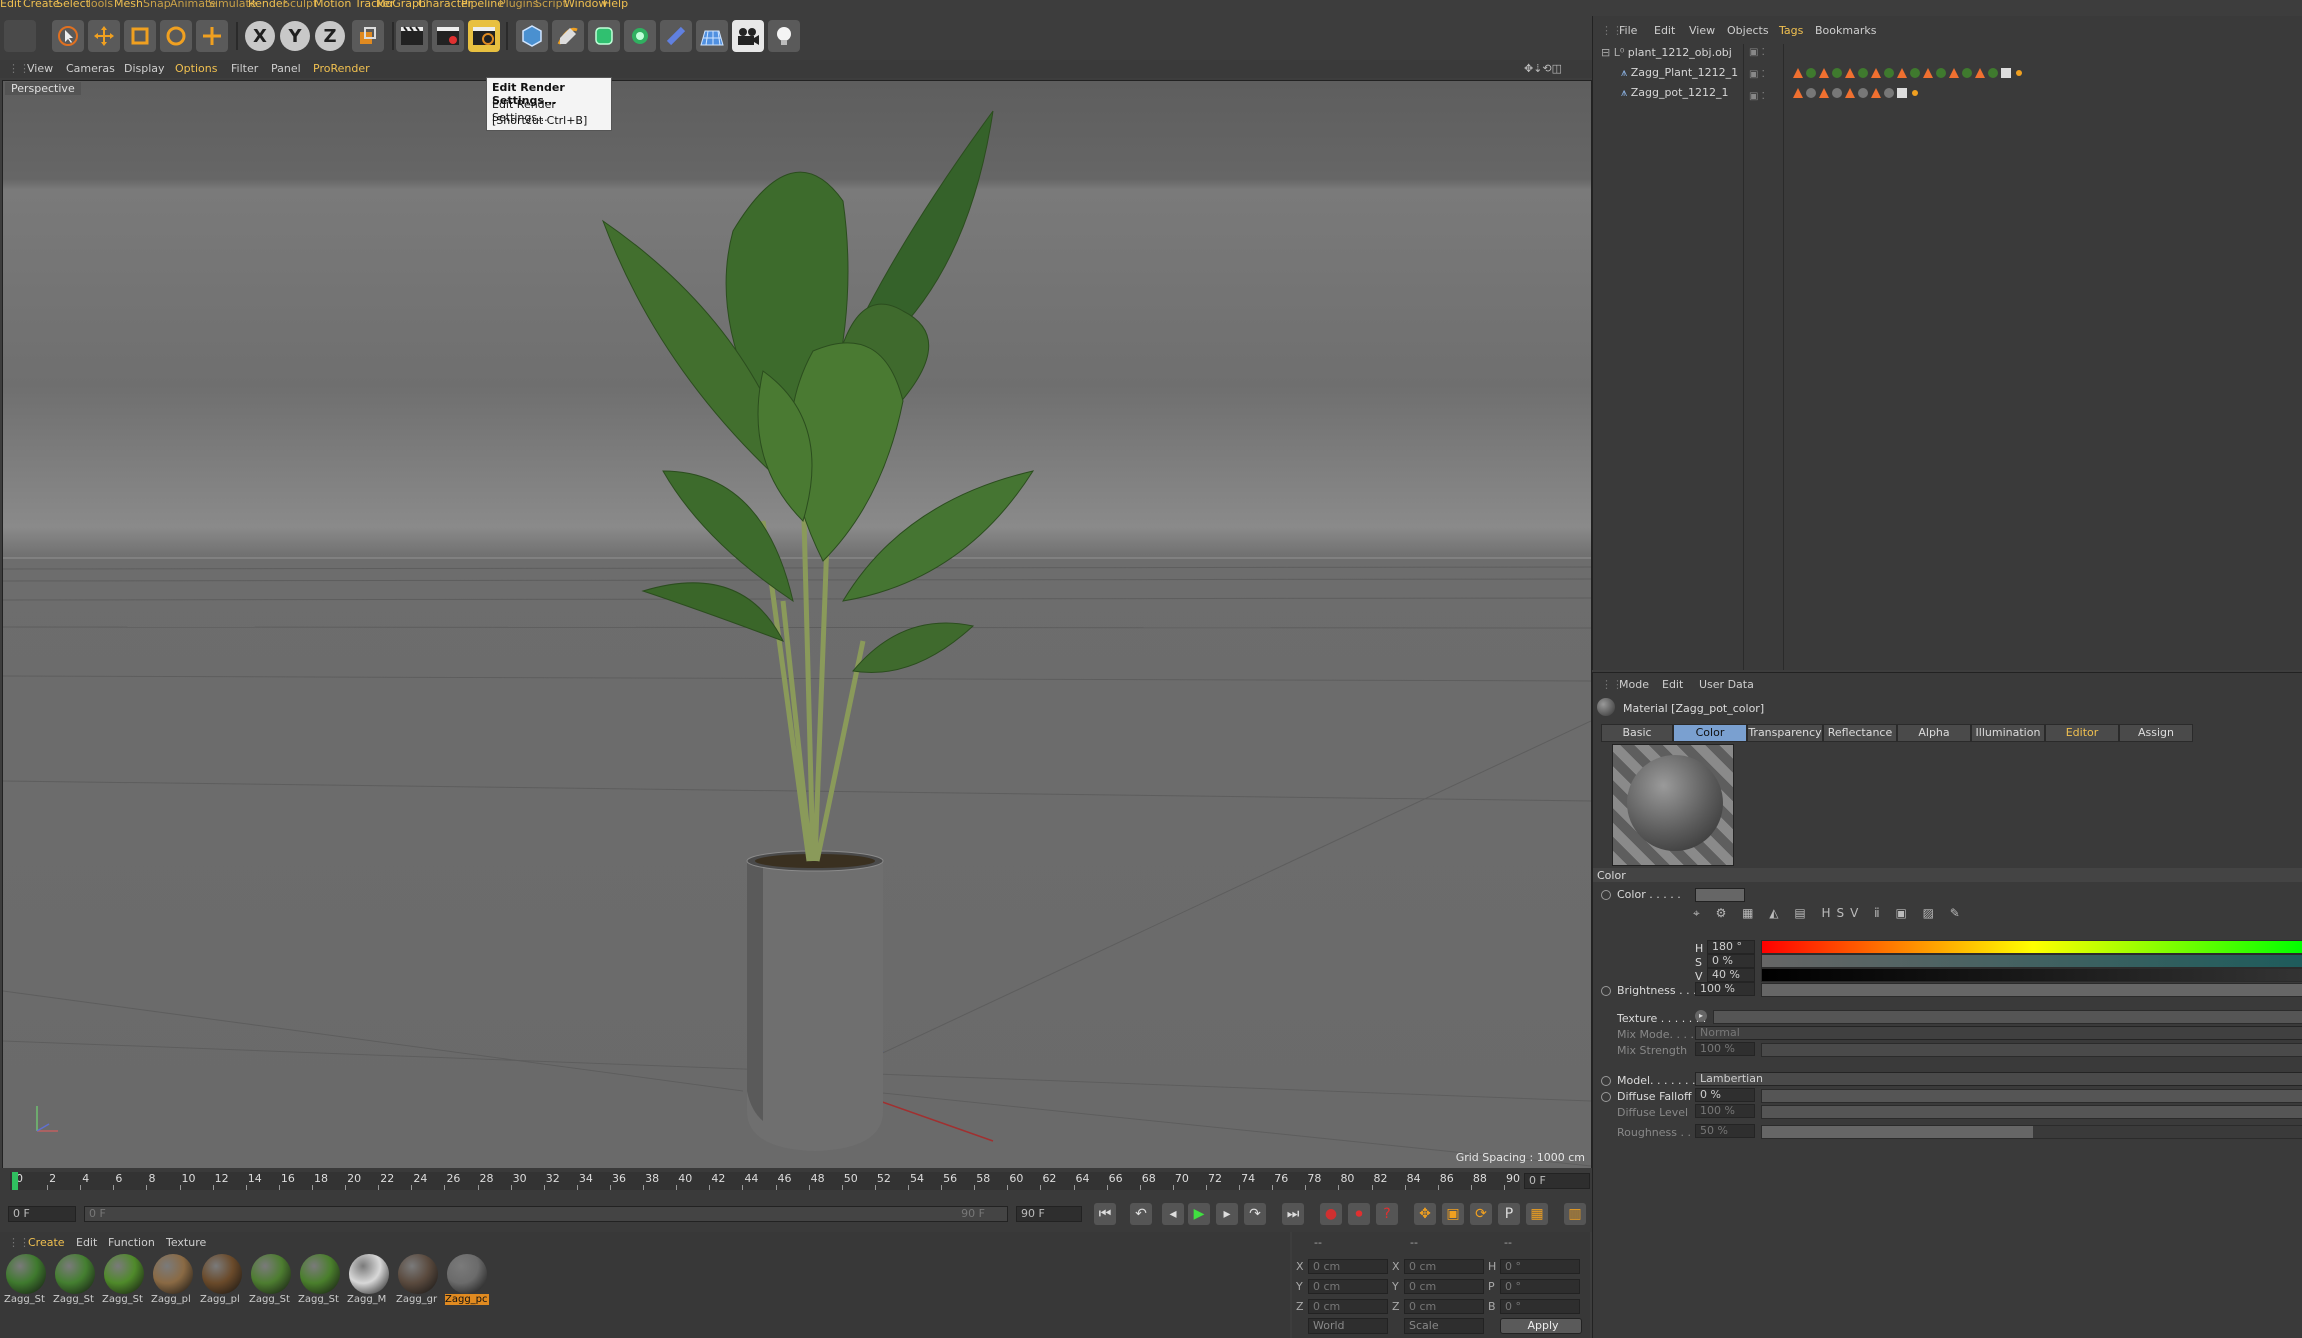 Image resolution: width=2302 pixels, height=1338 pixels. What do you see at coordinates (1710, 733) in the screenshot?
I see `tab-color: Color` at bounding box center [1710, 733].